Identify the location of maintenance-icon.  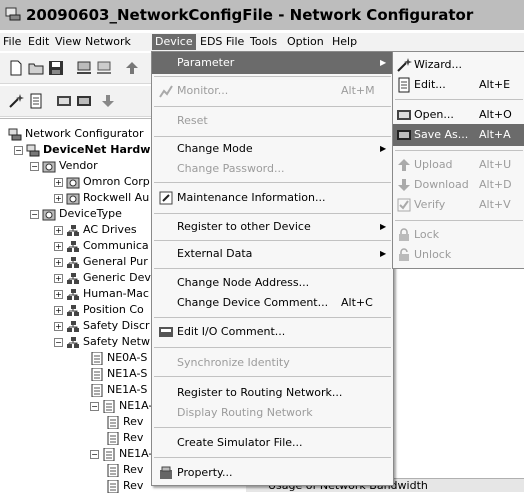
(166, 198).